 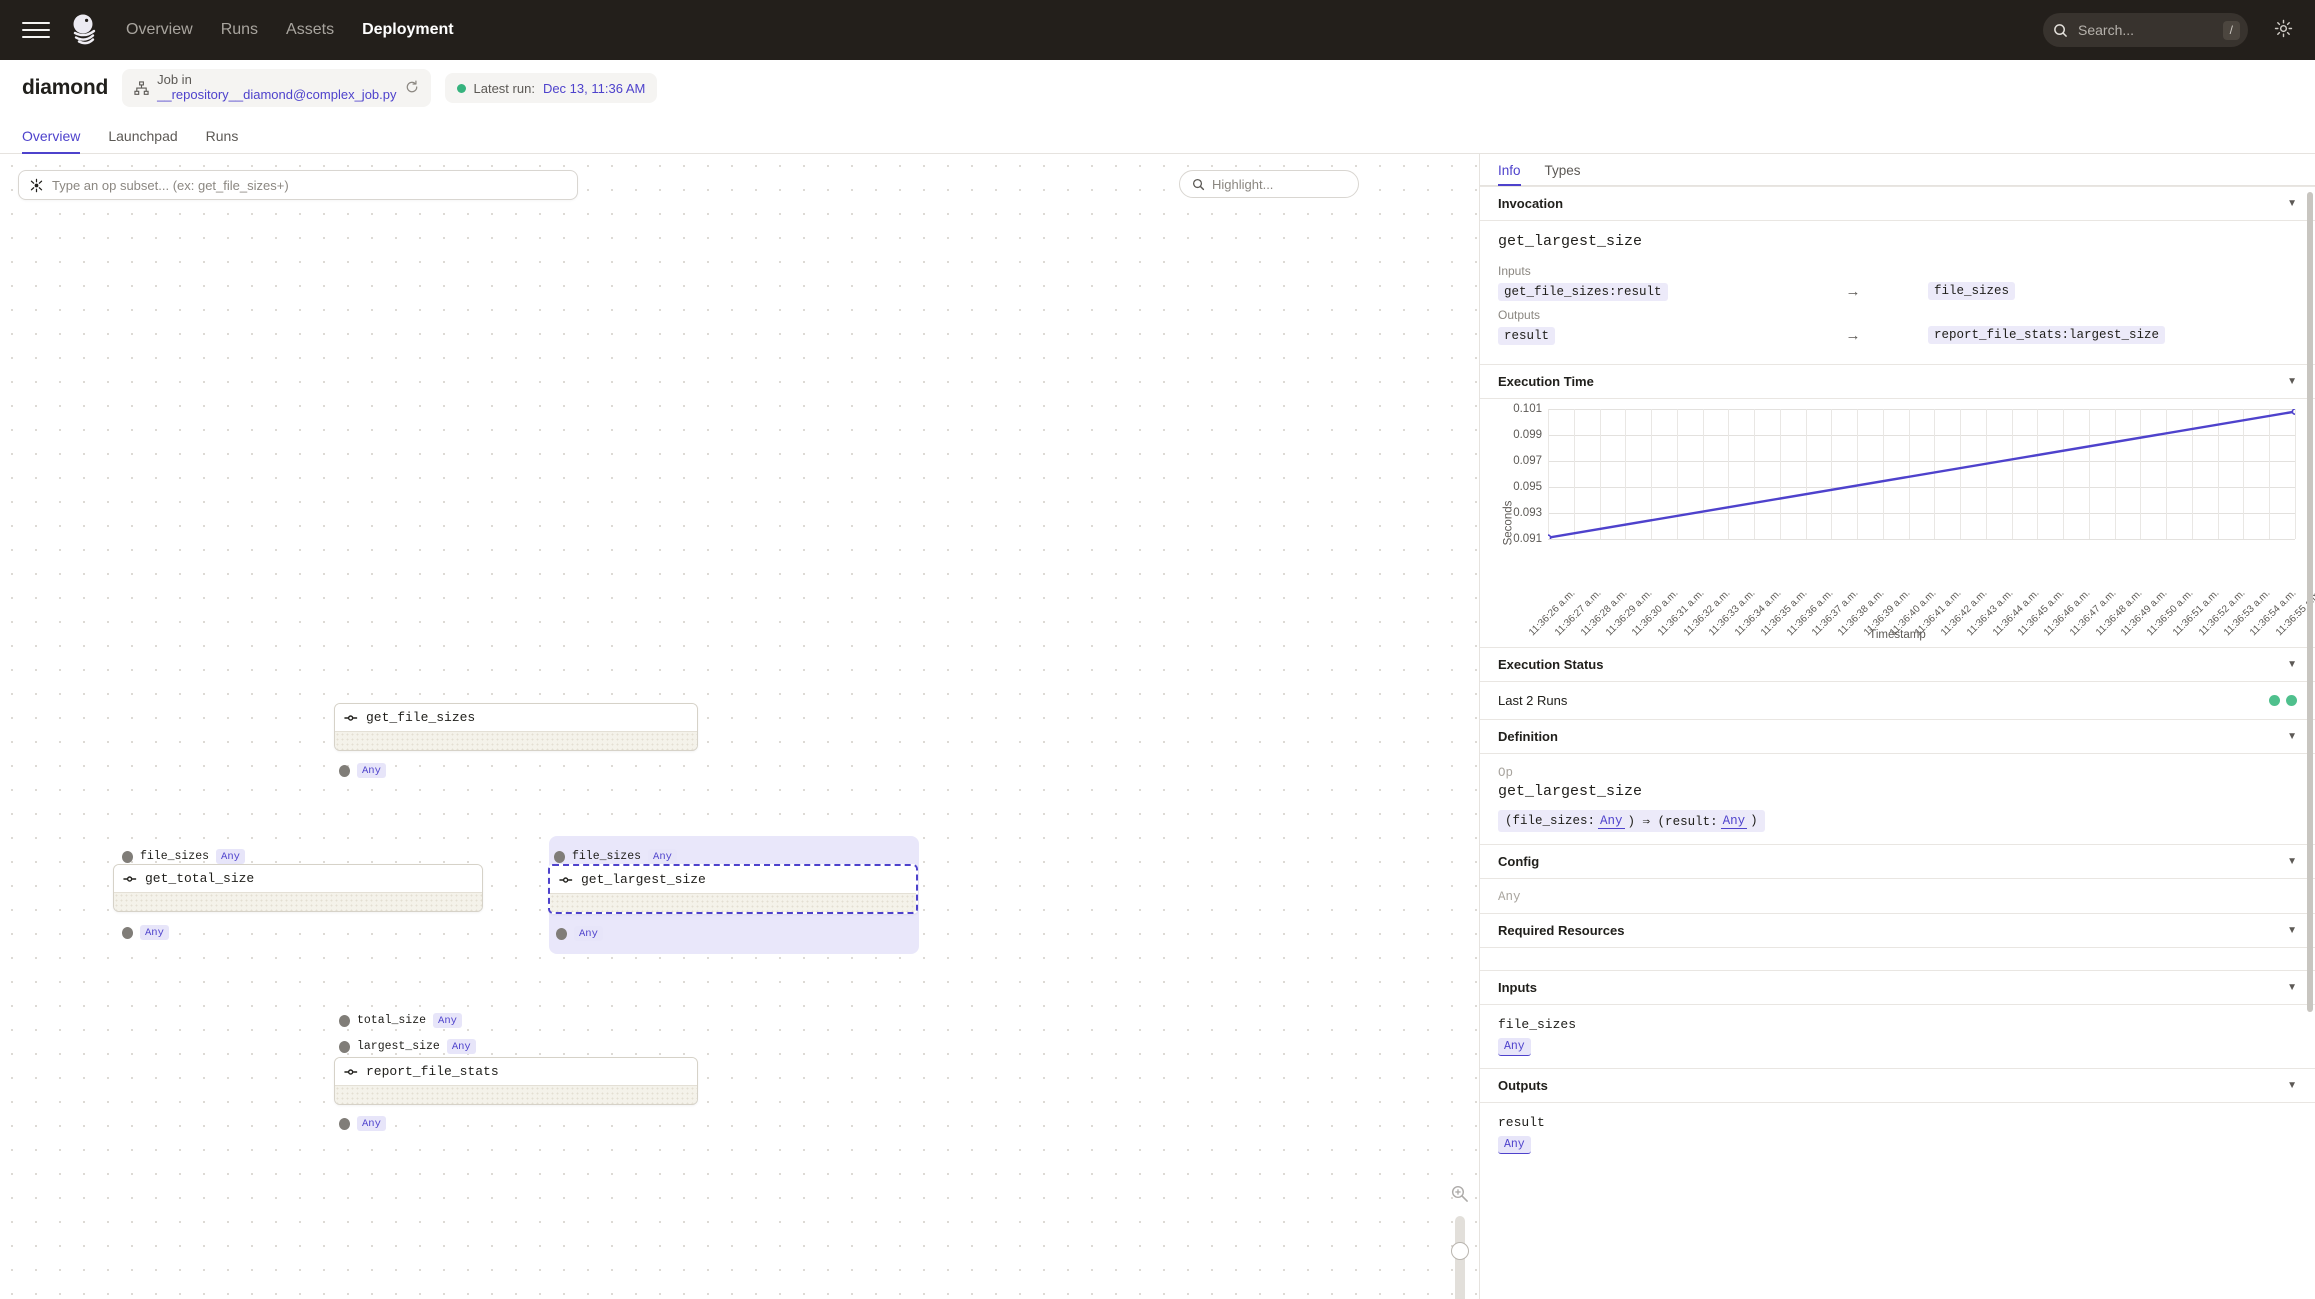 What do you see at coordinates (159, 30) in the screenshot?
I see `nav-link-overview: Overview` at bounding box center [159, 30].